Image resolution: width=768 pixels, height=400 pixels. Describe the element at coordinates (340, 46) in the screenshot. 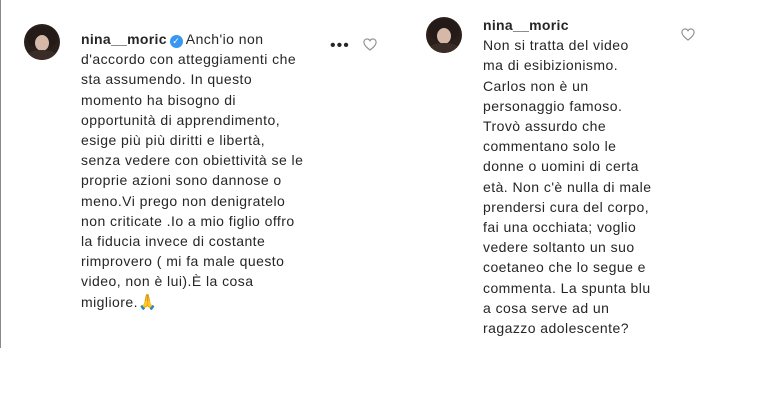

I see `more-options-icon: •••` at that location.